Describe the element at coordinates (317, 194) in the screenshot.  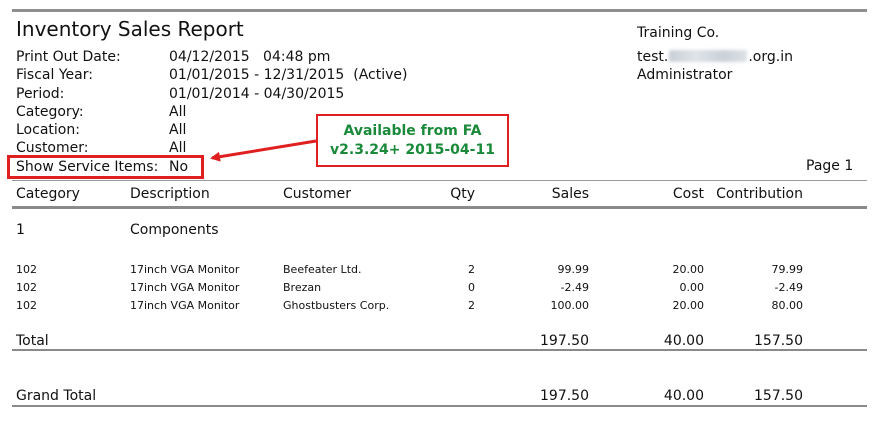
I see `col-customer: Customer` at that location.